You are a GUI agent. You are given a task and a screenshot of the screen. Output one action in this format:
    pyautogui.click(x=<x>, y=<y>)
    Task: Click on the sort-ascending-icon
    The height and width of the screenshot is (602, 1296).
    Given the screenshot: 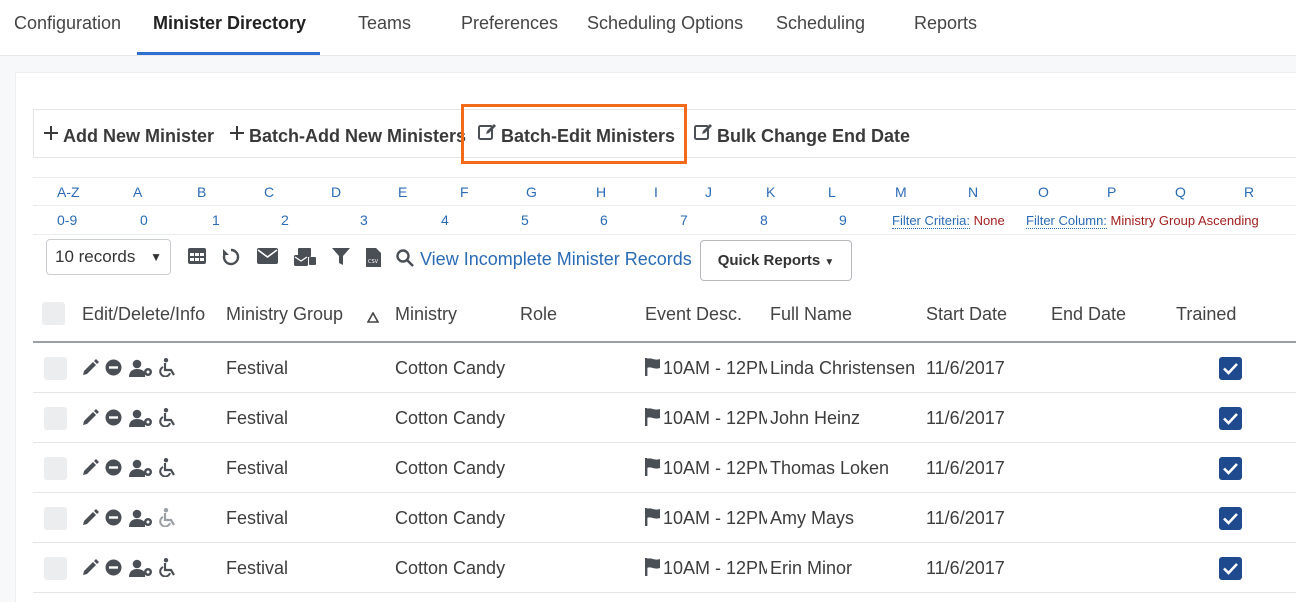 What is the action you would take?
    pyautogui.click(x=373, y=317)
    